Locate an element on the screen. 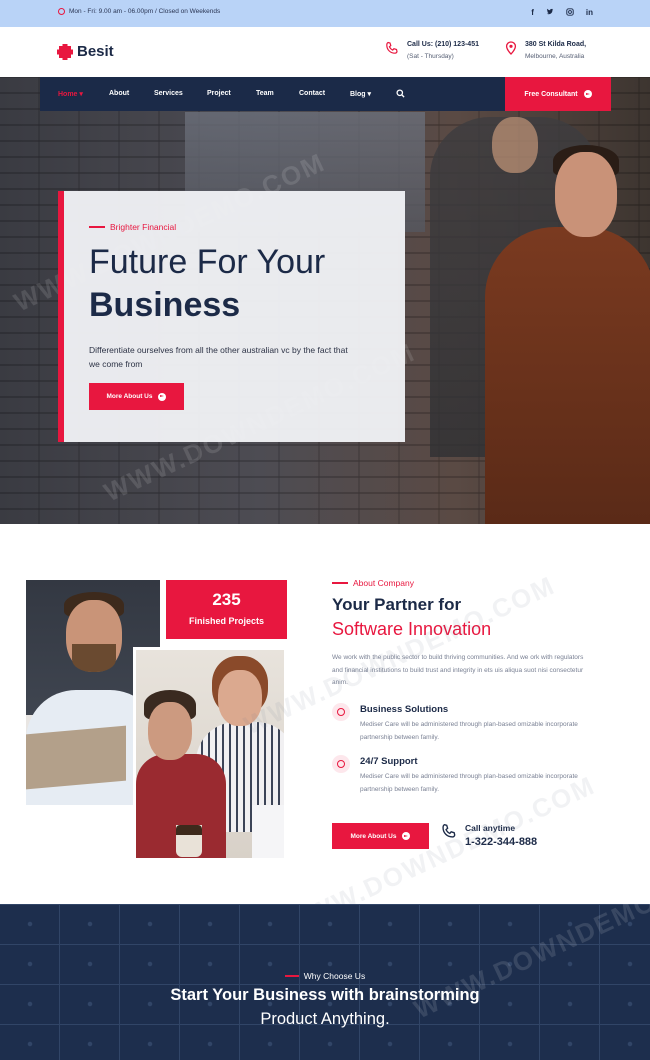  clock-icon is located at coordinates (61, 11).